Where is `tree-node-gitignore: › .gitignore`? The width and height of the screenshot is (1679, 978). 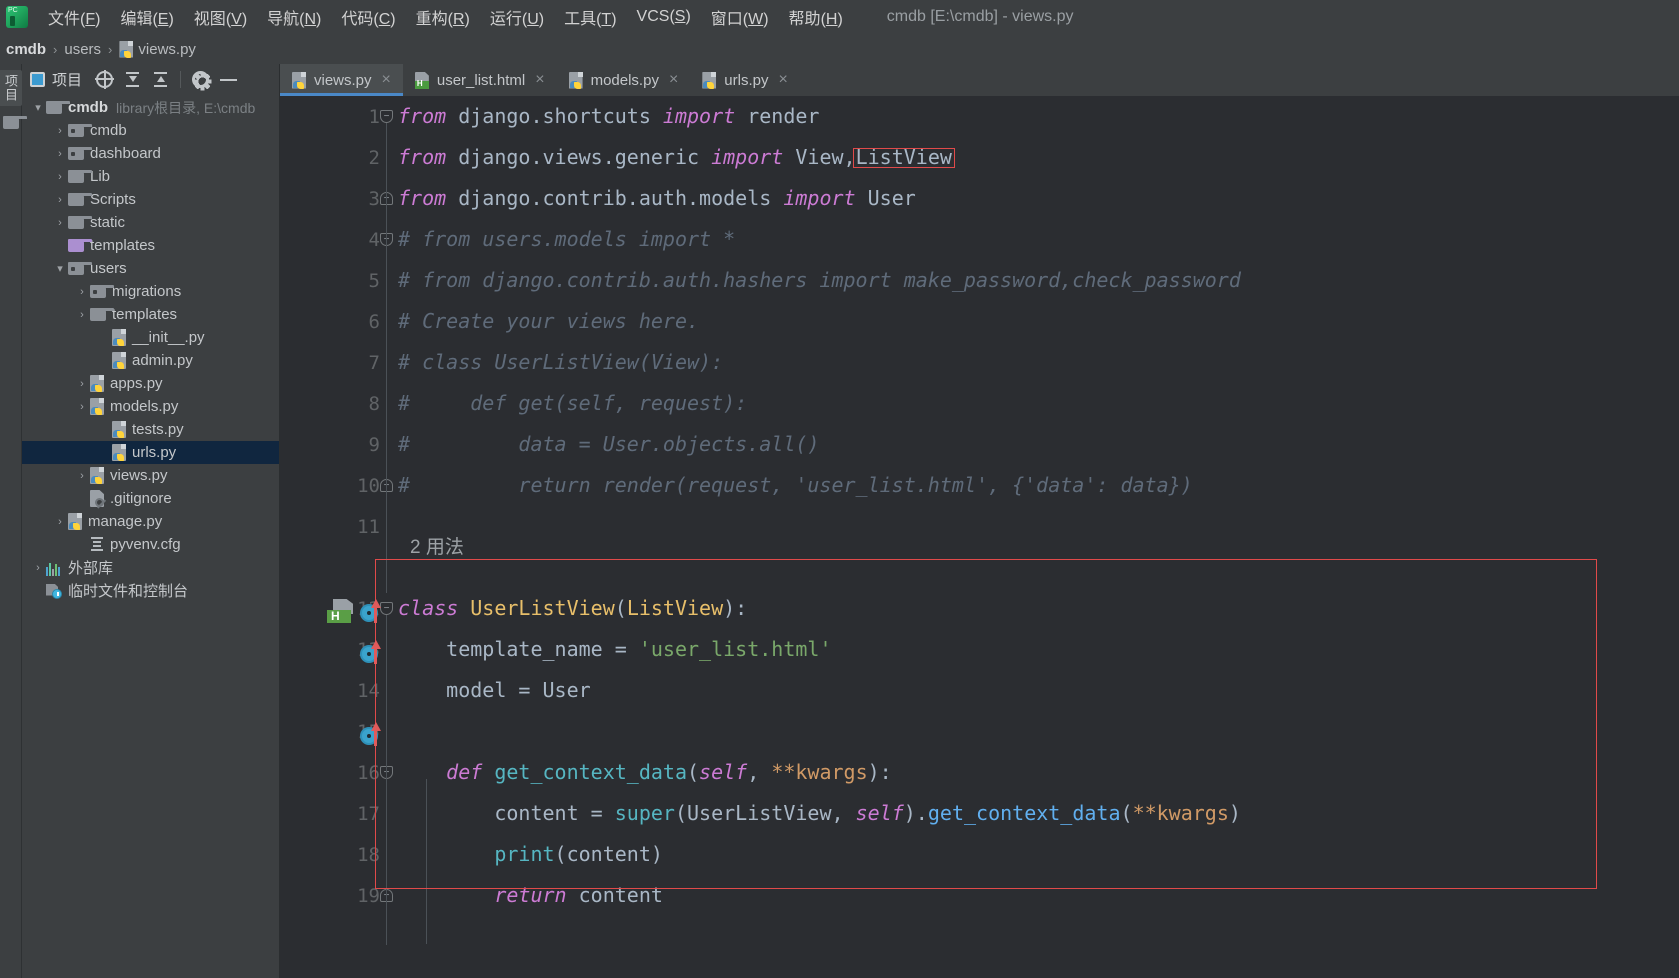 tree-node-gitignore: › .gitignore is located at coordinates (150, 498).